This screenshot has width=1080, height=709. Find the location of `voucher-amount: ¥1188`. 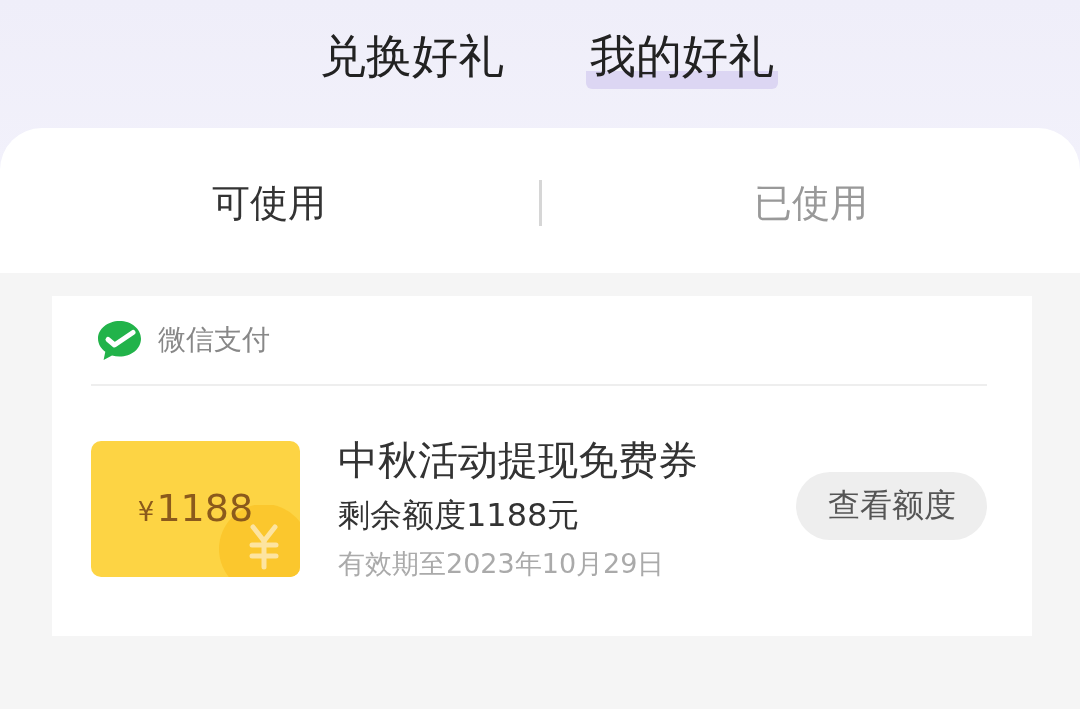

voucher-amount: ¥1188 is located at coordinates (195, 508).